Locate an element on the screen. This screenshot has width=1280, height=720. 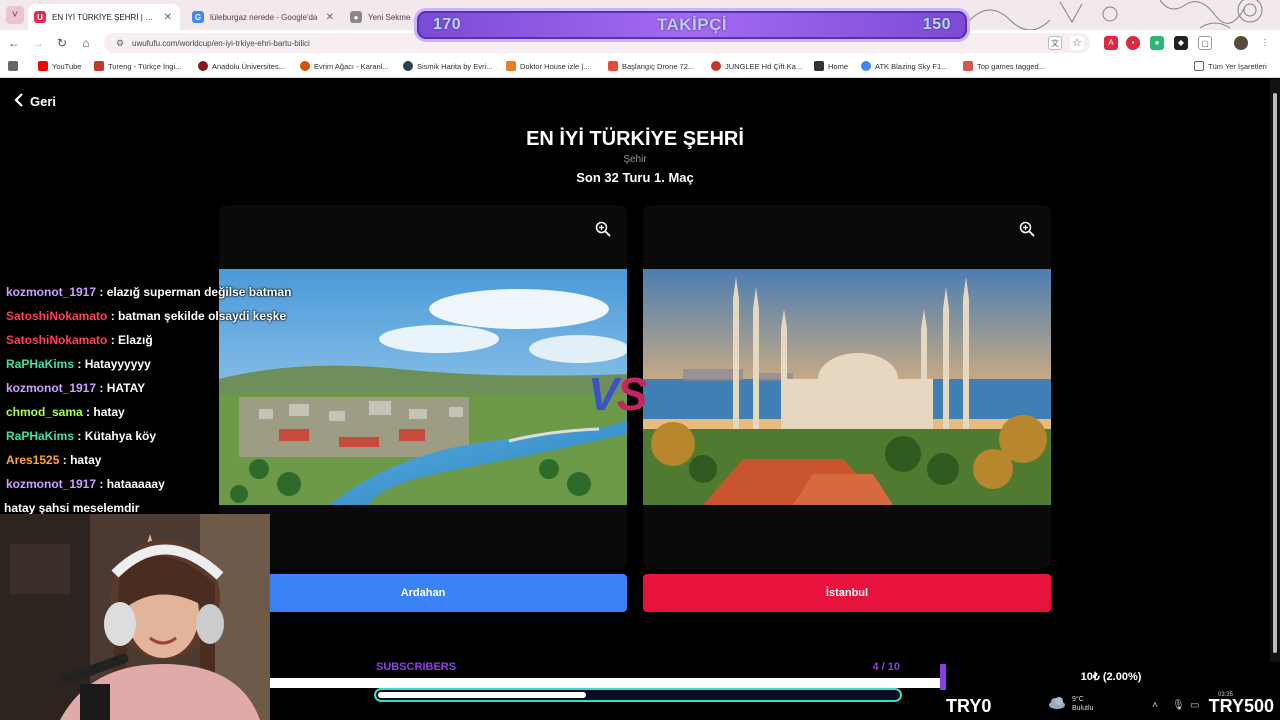
home-icon: ⌂ is located at coordinates (86, 43).